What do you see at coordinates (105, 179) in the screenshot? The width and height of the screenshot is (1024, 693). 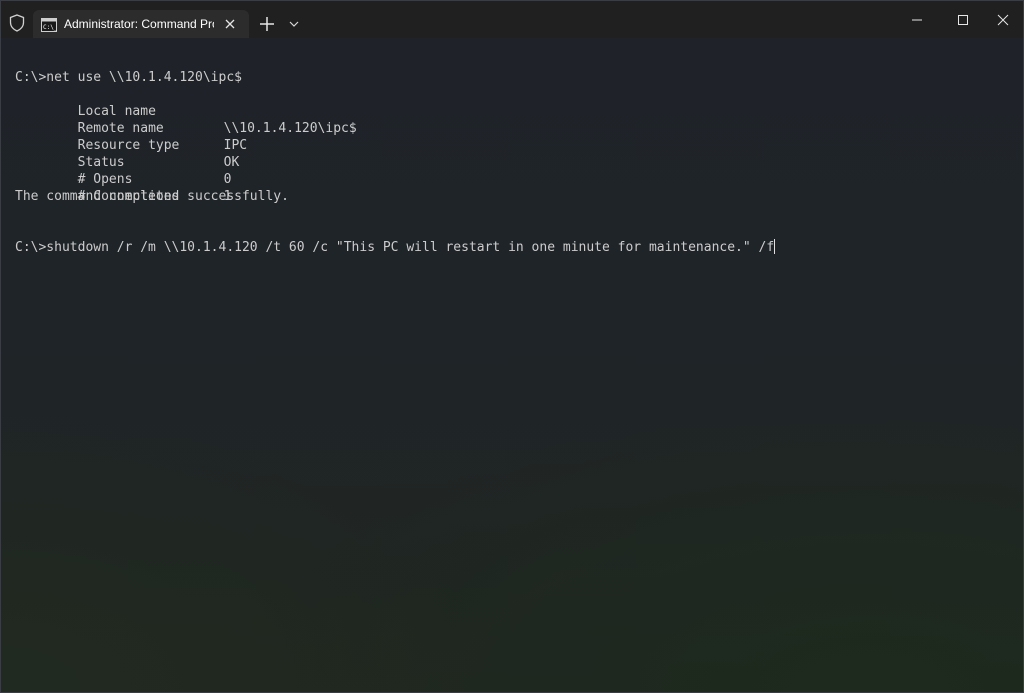 I see `field-label: # Opens` at bounding box center [105, 179].